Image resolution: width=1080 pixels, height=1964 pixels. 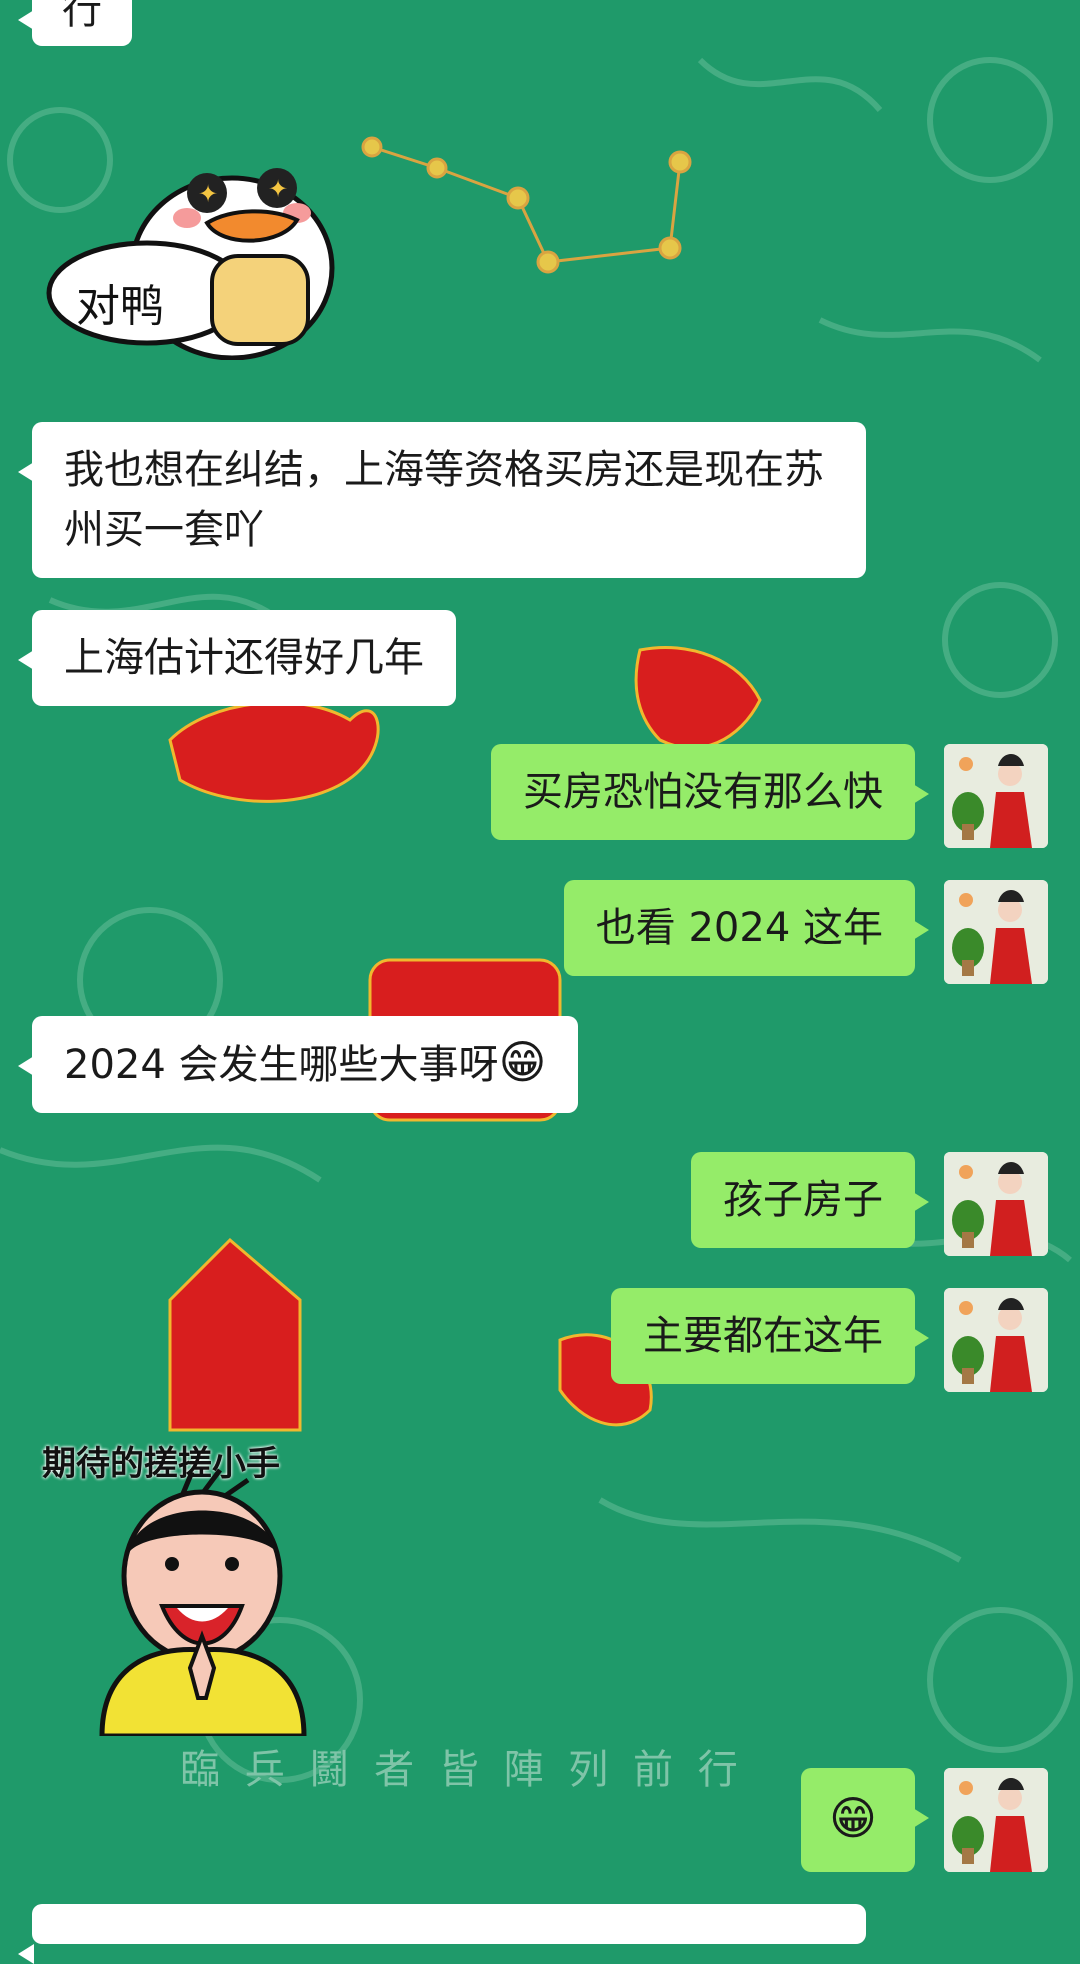 I want to click on message-bubble-outgoing: 😁, so click(x=865, y=1820).